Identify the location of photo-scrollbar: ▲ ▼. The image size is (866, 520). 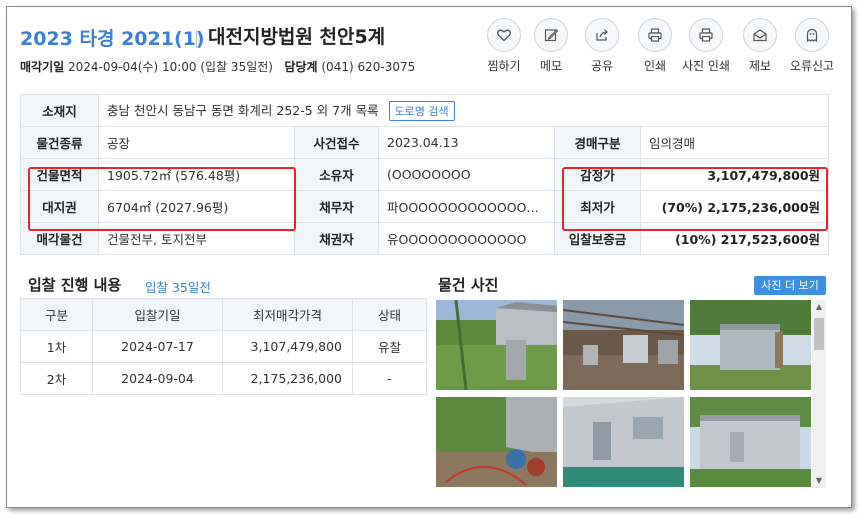
(819, 394).